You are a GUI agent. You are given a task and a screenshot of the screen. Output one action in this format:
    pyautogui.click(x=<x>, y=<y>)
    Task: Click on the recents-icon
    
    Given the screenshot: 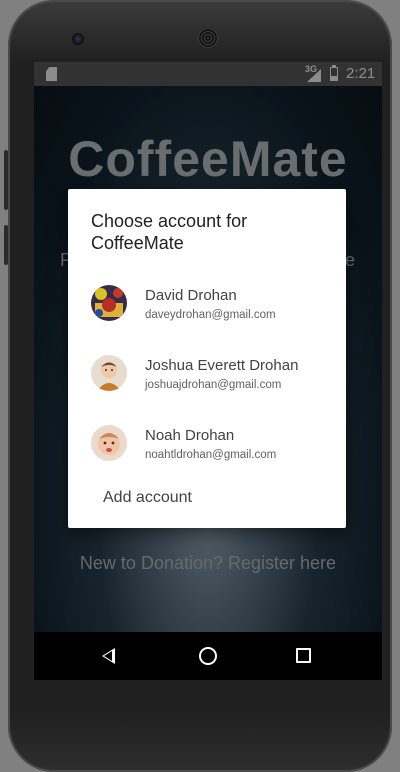 What is the action you would take?
    pyautogui.click(x=303, y=655)
    